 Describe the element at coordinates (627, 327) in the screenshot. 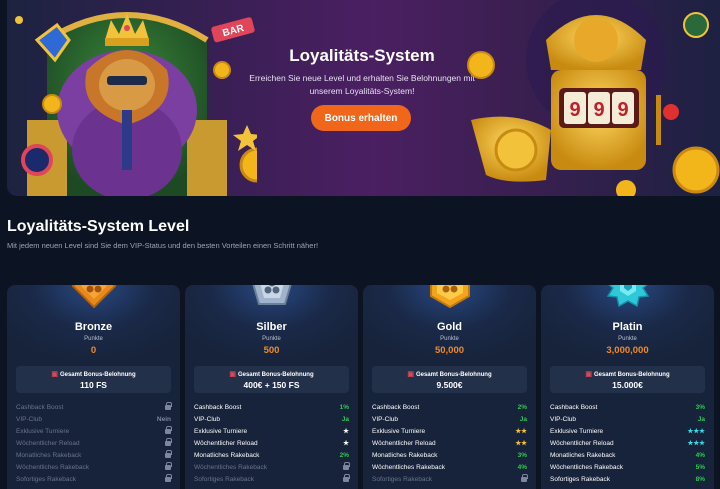

I see `level-name: Platin` at that location.